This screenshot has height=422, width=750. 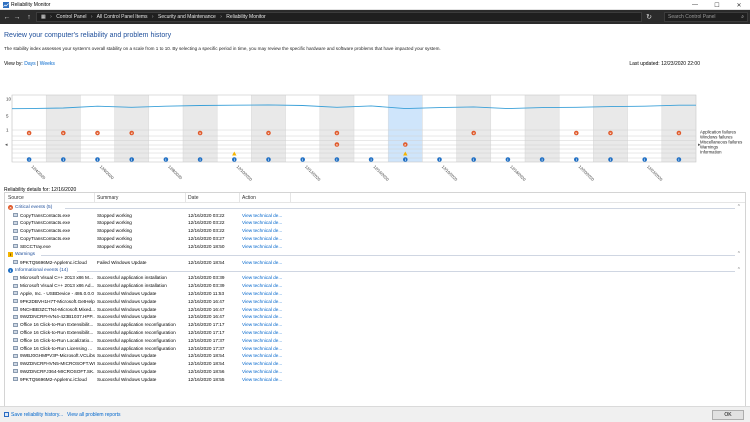 What do you see at coordinates (206, 293) in the screenshot?
I see `row-date: 12/16/2020 11:53` at bounding box center [206, 293].